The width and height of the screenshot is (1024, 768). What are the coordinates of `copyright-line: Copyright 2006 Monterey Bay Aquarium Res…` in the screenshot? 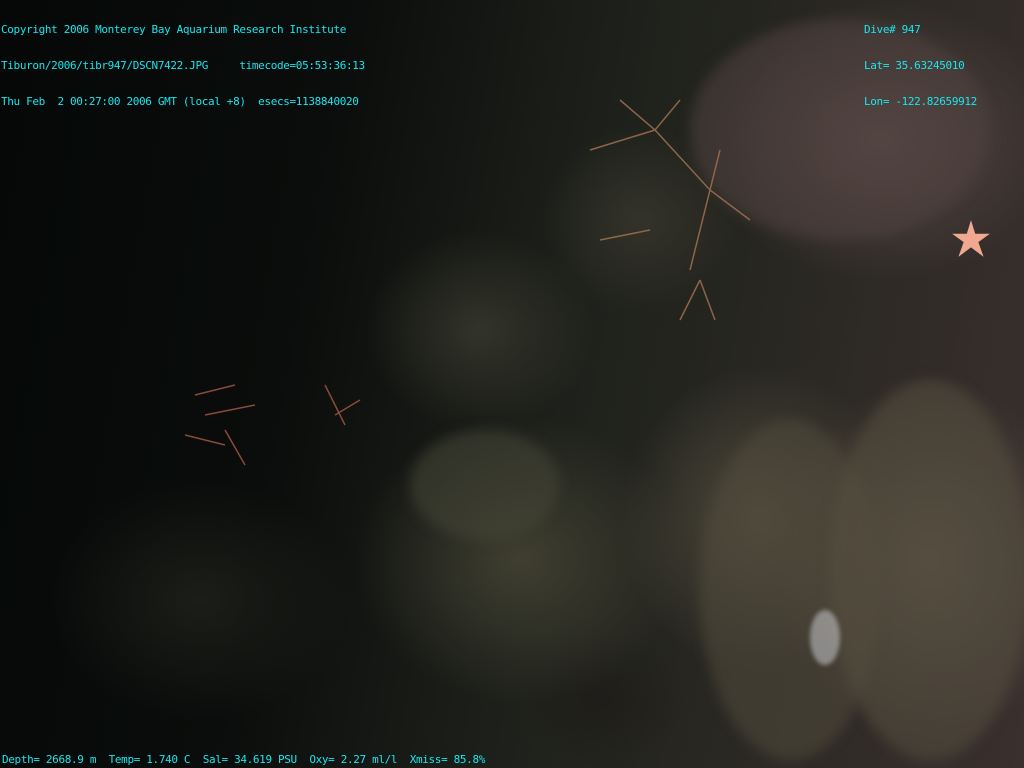 It's located at (173, 29).